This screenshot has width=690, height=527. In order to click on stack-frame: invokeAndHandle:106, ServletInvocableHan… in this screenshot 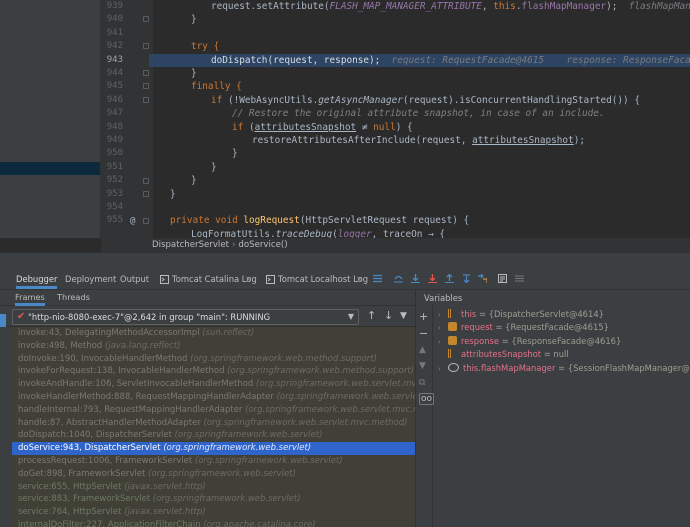, I will do `click(213, 384)`.